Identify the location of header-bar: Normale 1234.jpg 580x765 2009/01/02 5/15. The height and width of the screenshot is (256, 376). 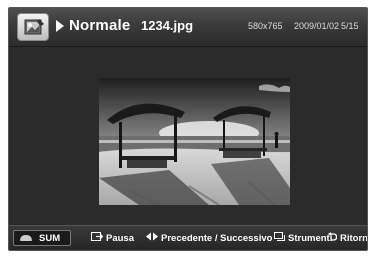
(188, 27).